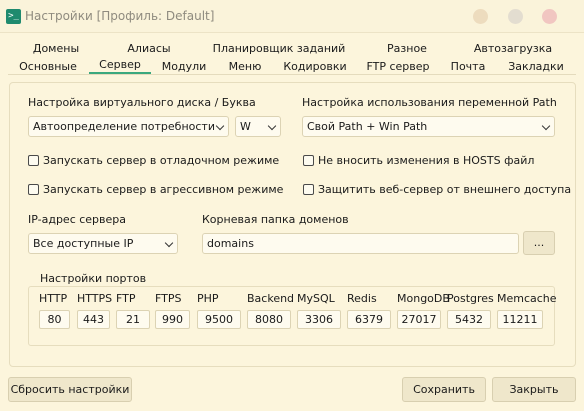  What do you see at coordinates (369, 319) in the screenshot?
I see `port-input-redis: 6379` at bounding box center [369, 319].